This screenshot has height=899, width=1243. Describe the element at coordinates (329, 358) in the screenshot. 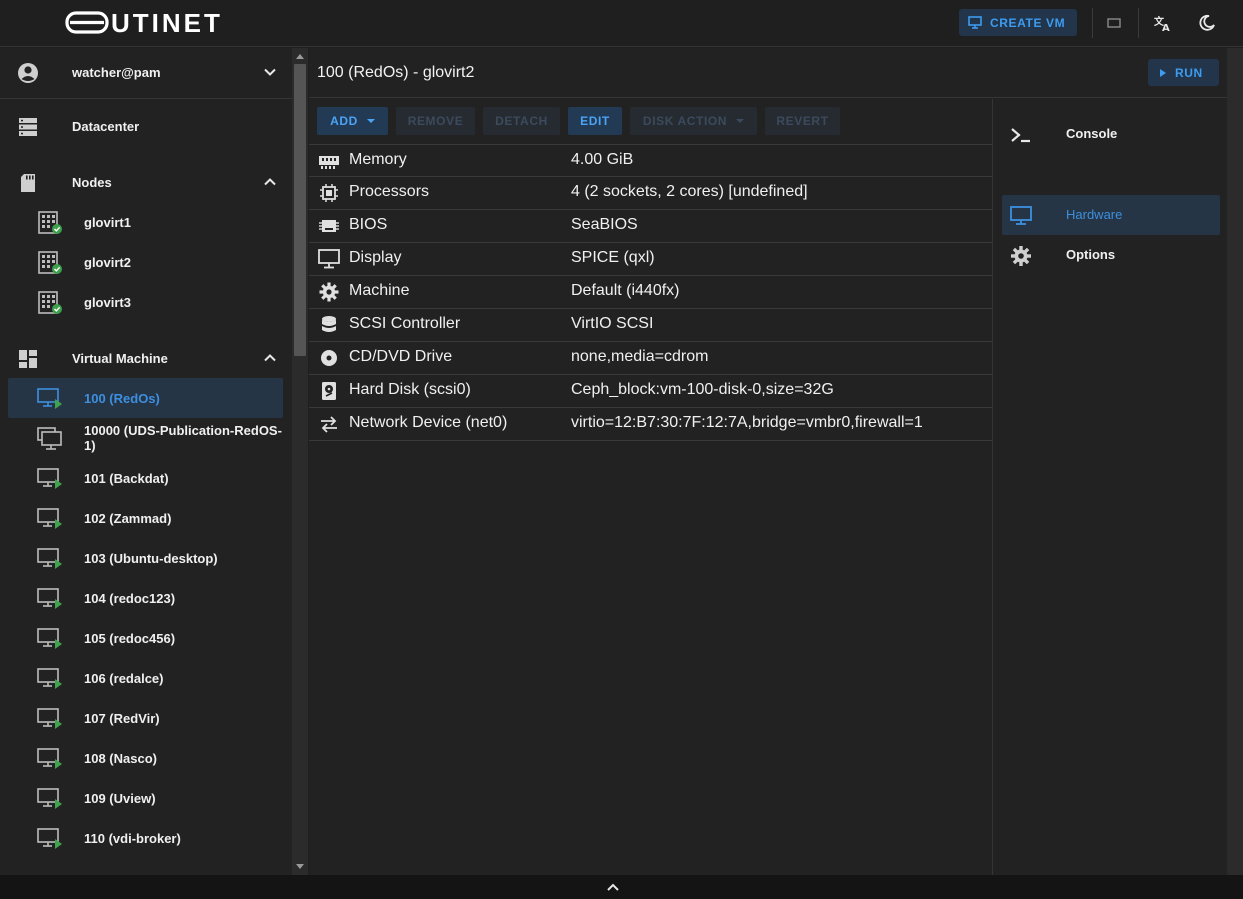

I see `disc-icon` at that location.